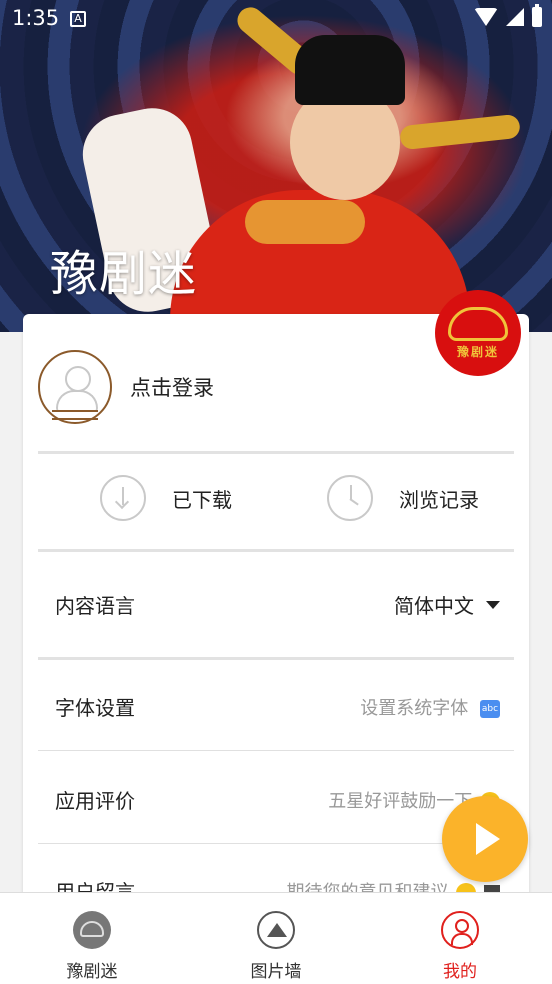 The height and width of the screenshot is (984, 552). I want to click on language-select: 简体中文, so click(447, 604).